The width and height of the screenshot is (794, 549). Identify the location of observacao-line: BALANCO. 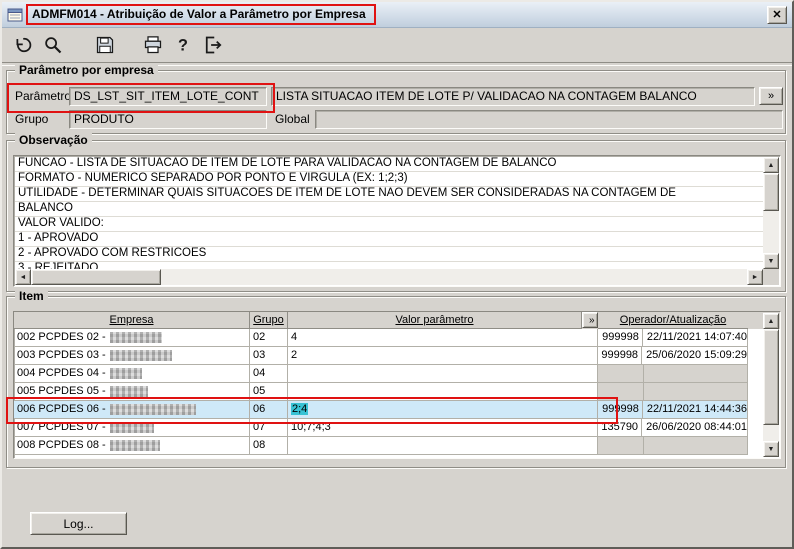
(389, 209).